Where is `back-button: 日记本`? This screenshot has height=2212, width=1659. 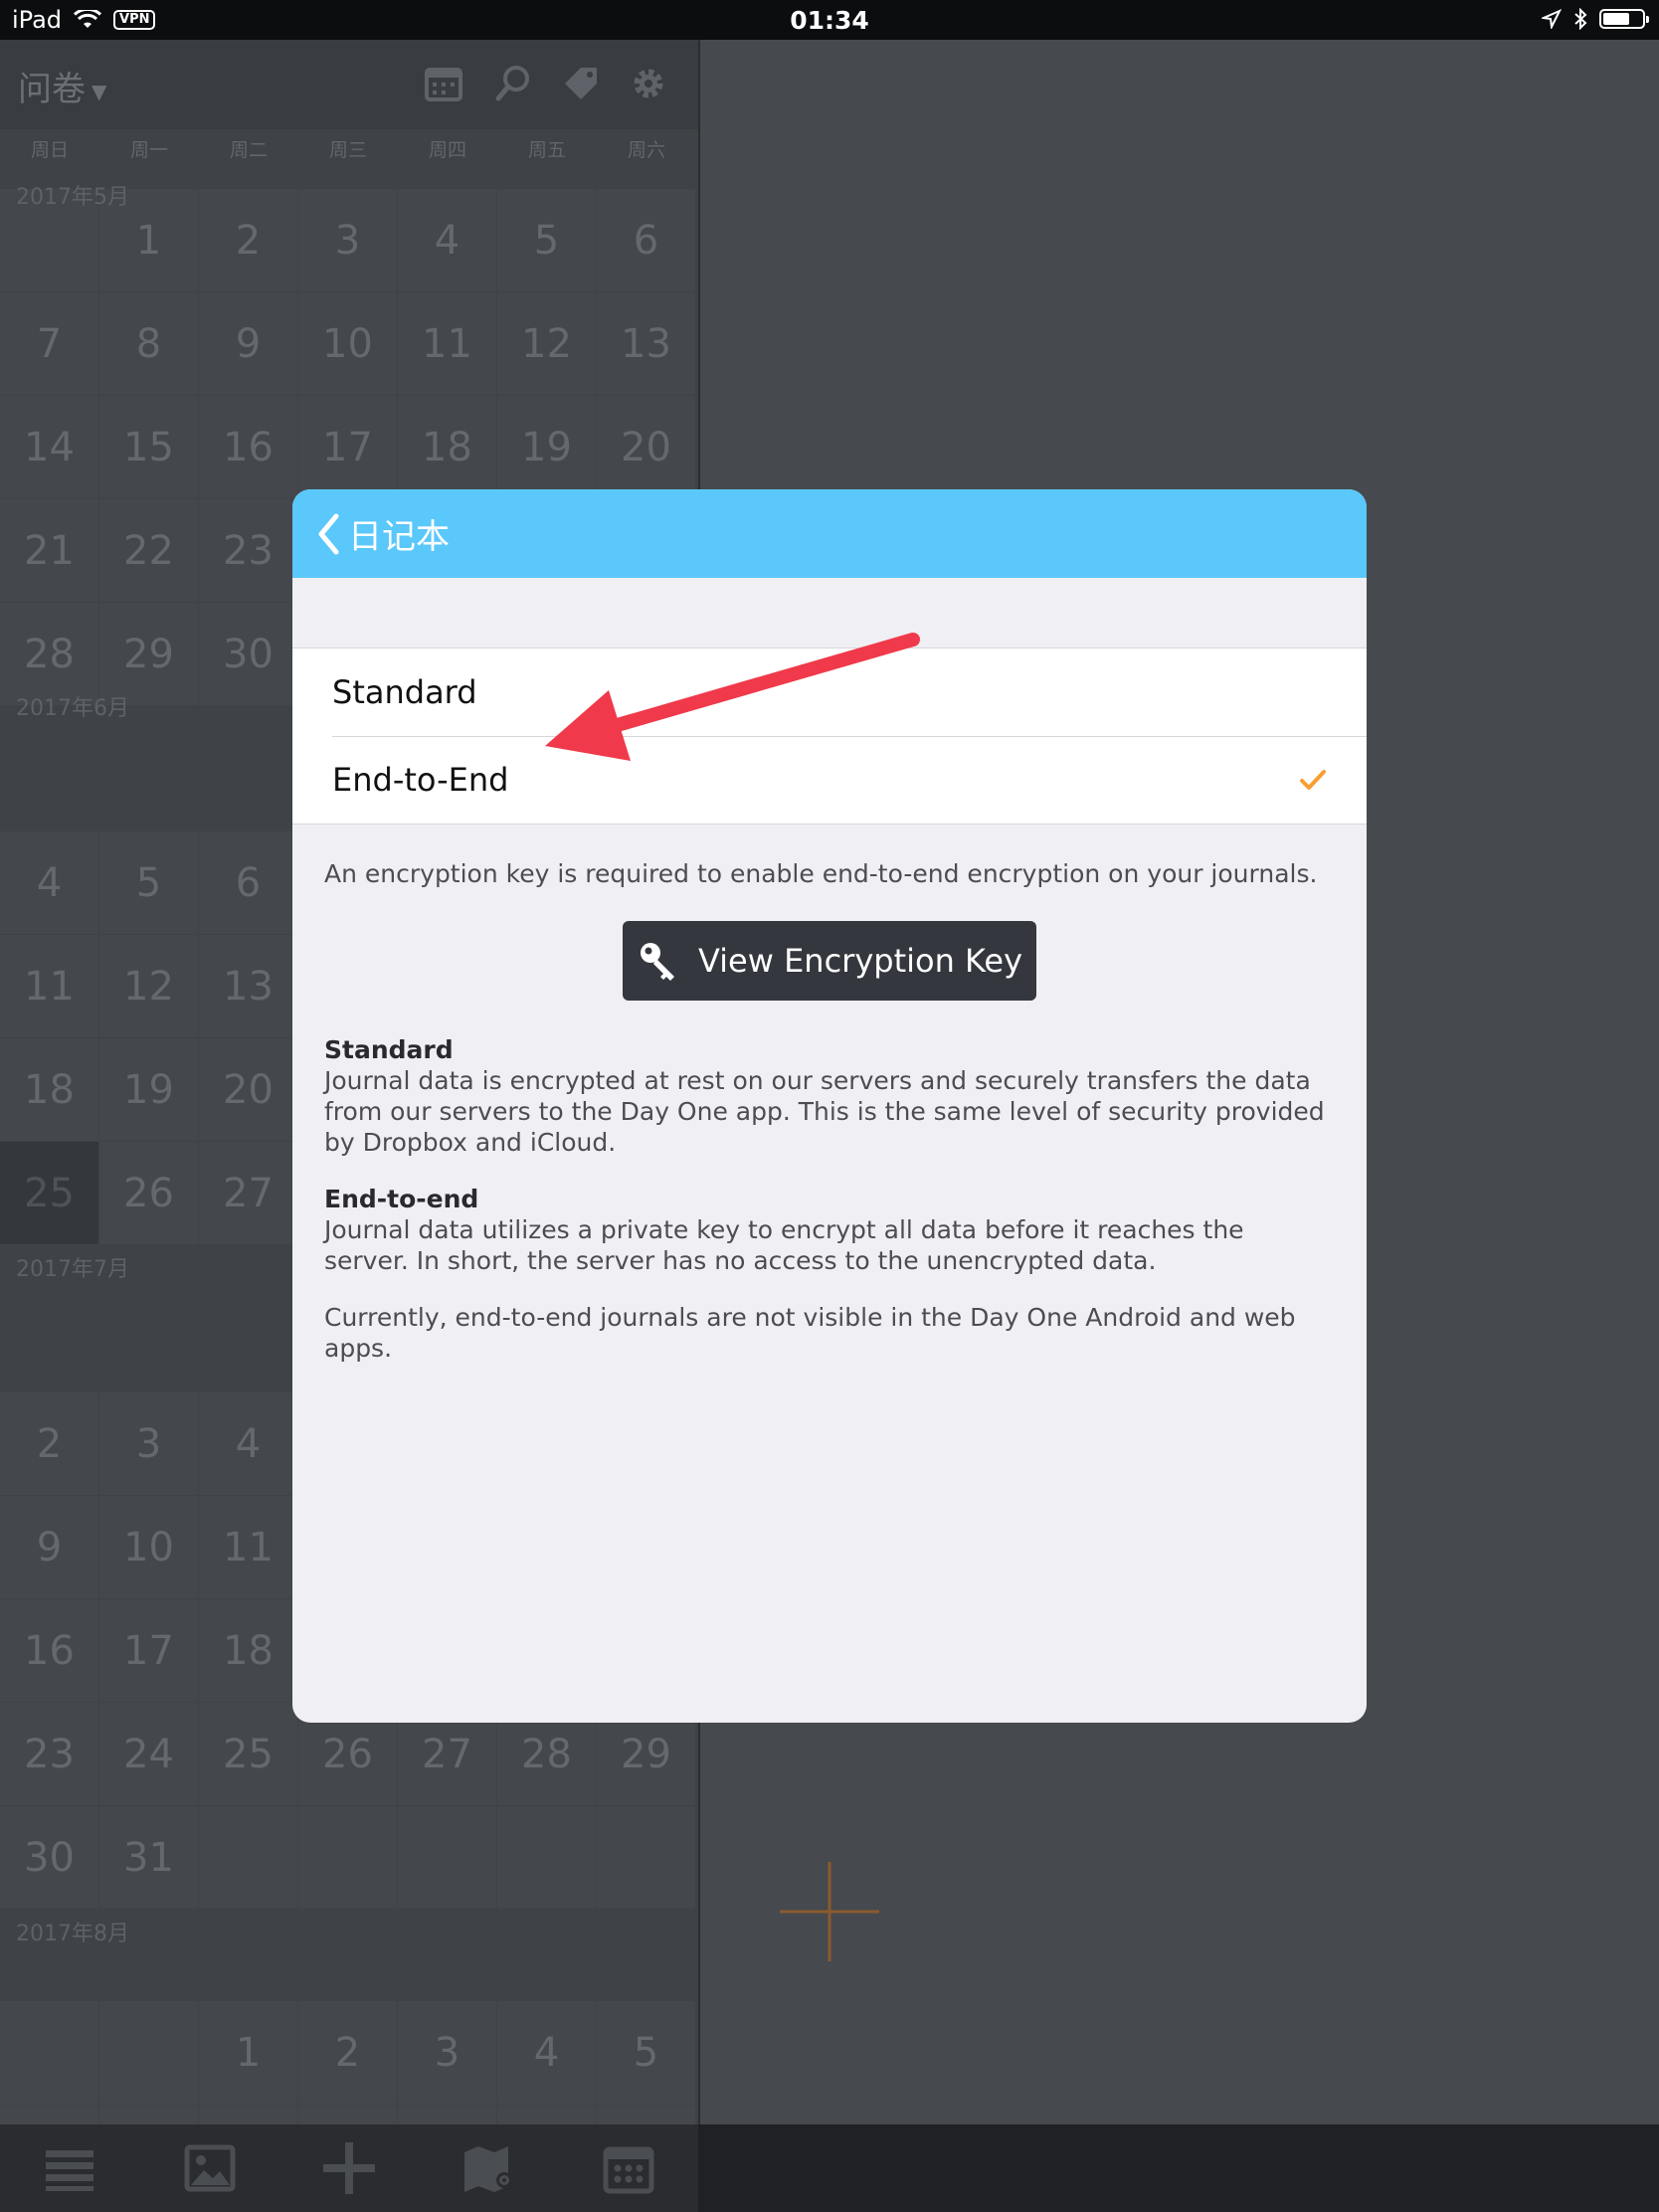
back-button: 日记本 is located at coordinates (383, 533).